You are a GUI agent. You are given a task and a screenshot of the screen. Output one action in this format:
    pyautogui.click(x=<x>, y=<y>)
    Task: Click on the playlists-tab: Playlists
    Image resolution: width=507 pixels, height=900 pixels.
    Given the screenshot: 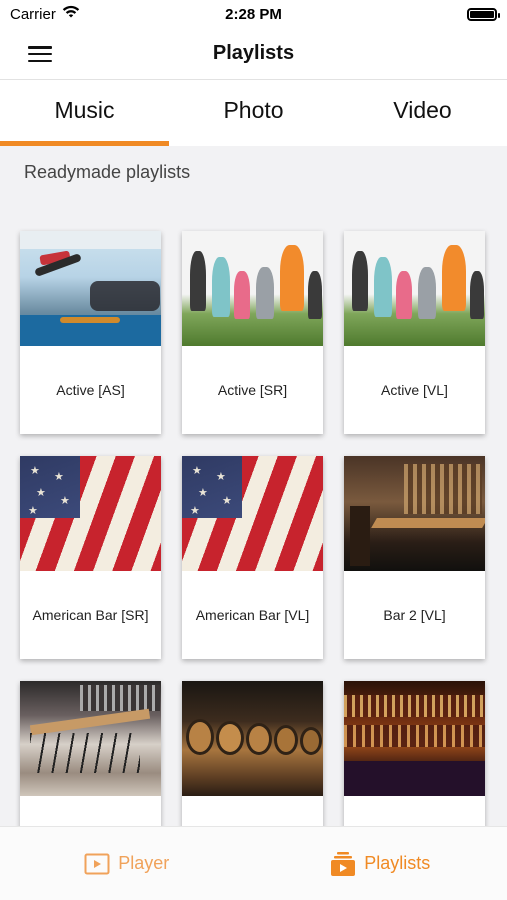 What is the action you would take?
    pyautogui.click(x=380, y=863)
    